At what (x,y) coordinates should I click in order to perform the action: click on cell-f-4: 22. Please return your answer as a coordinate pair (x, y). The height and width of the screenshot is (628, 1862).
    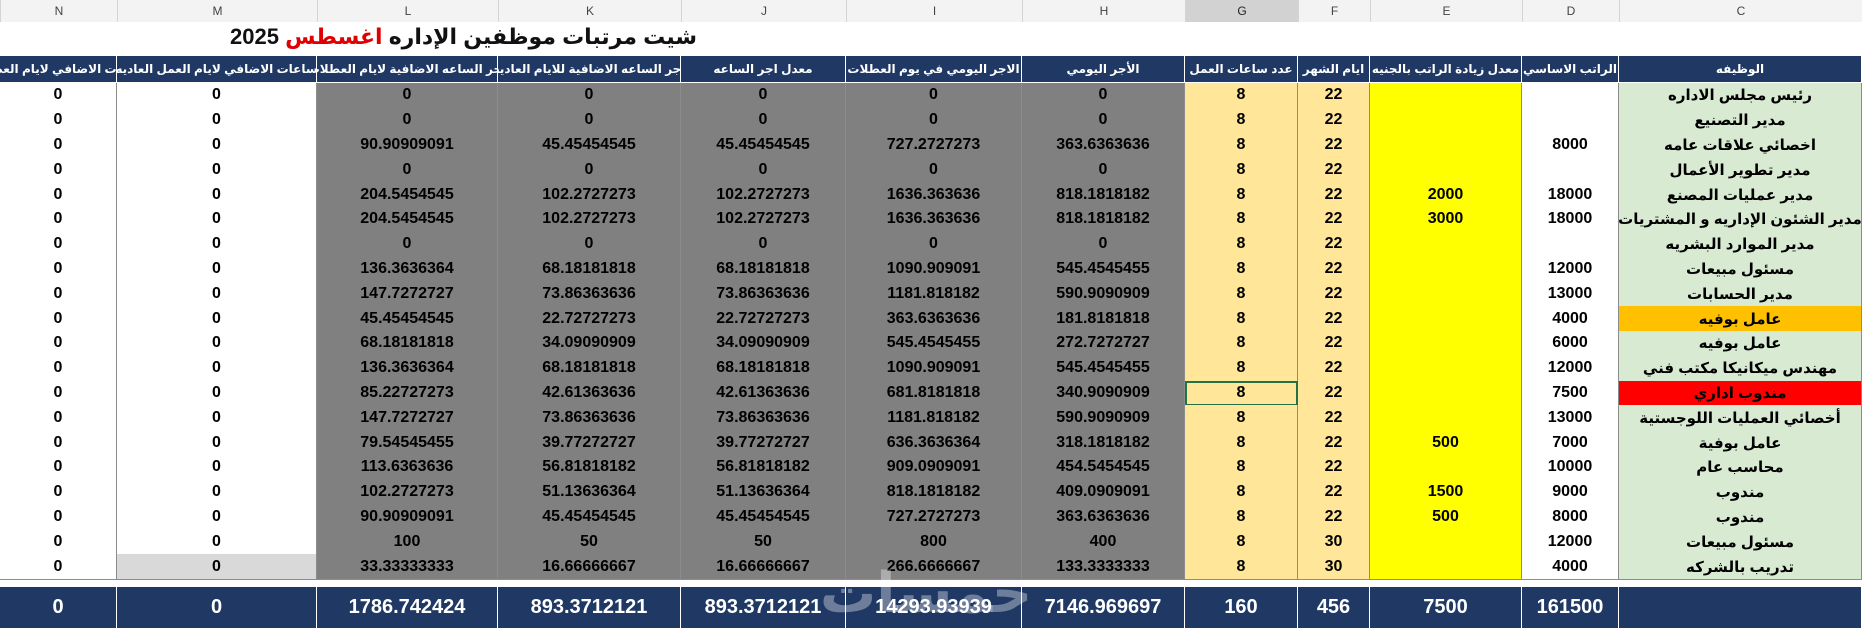
    Looking at the image, I should click on (1334, 170).